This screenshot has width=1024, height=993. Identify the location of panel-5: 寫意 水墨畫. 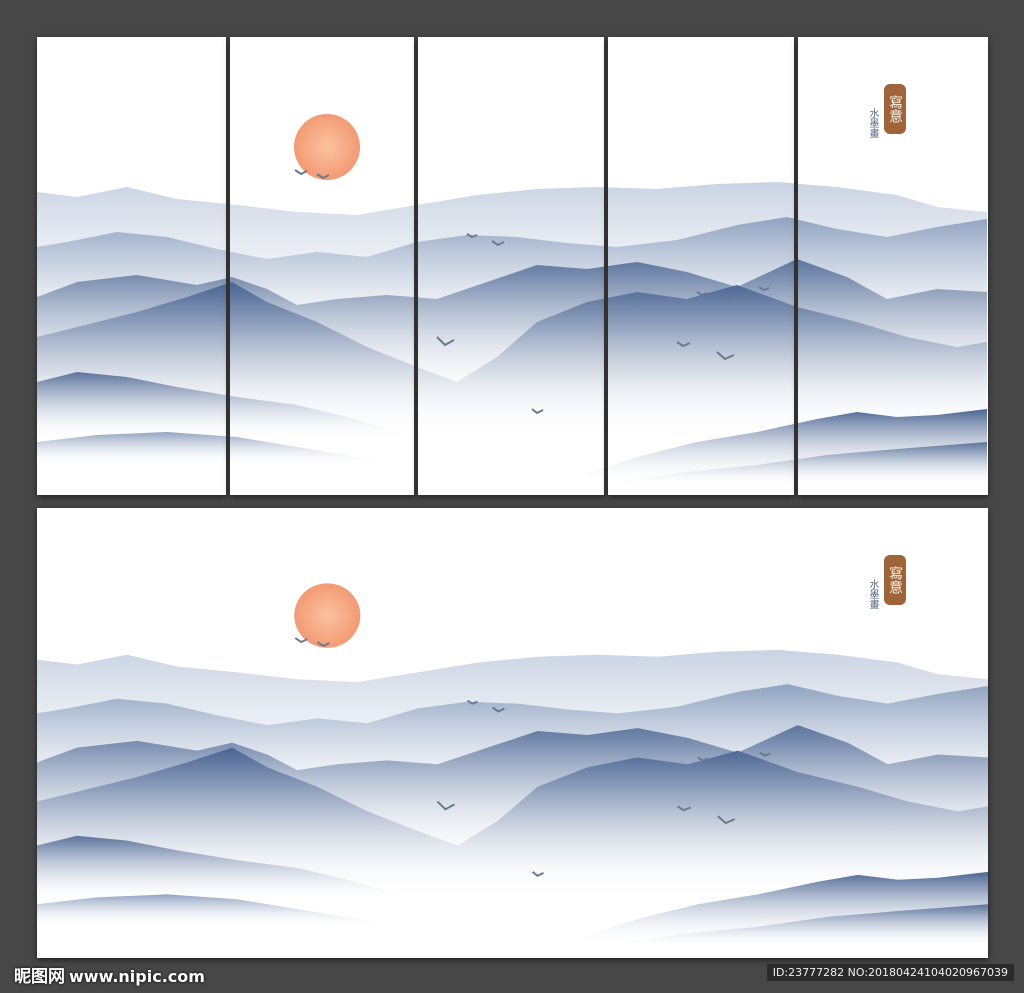
(893, 266).